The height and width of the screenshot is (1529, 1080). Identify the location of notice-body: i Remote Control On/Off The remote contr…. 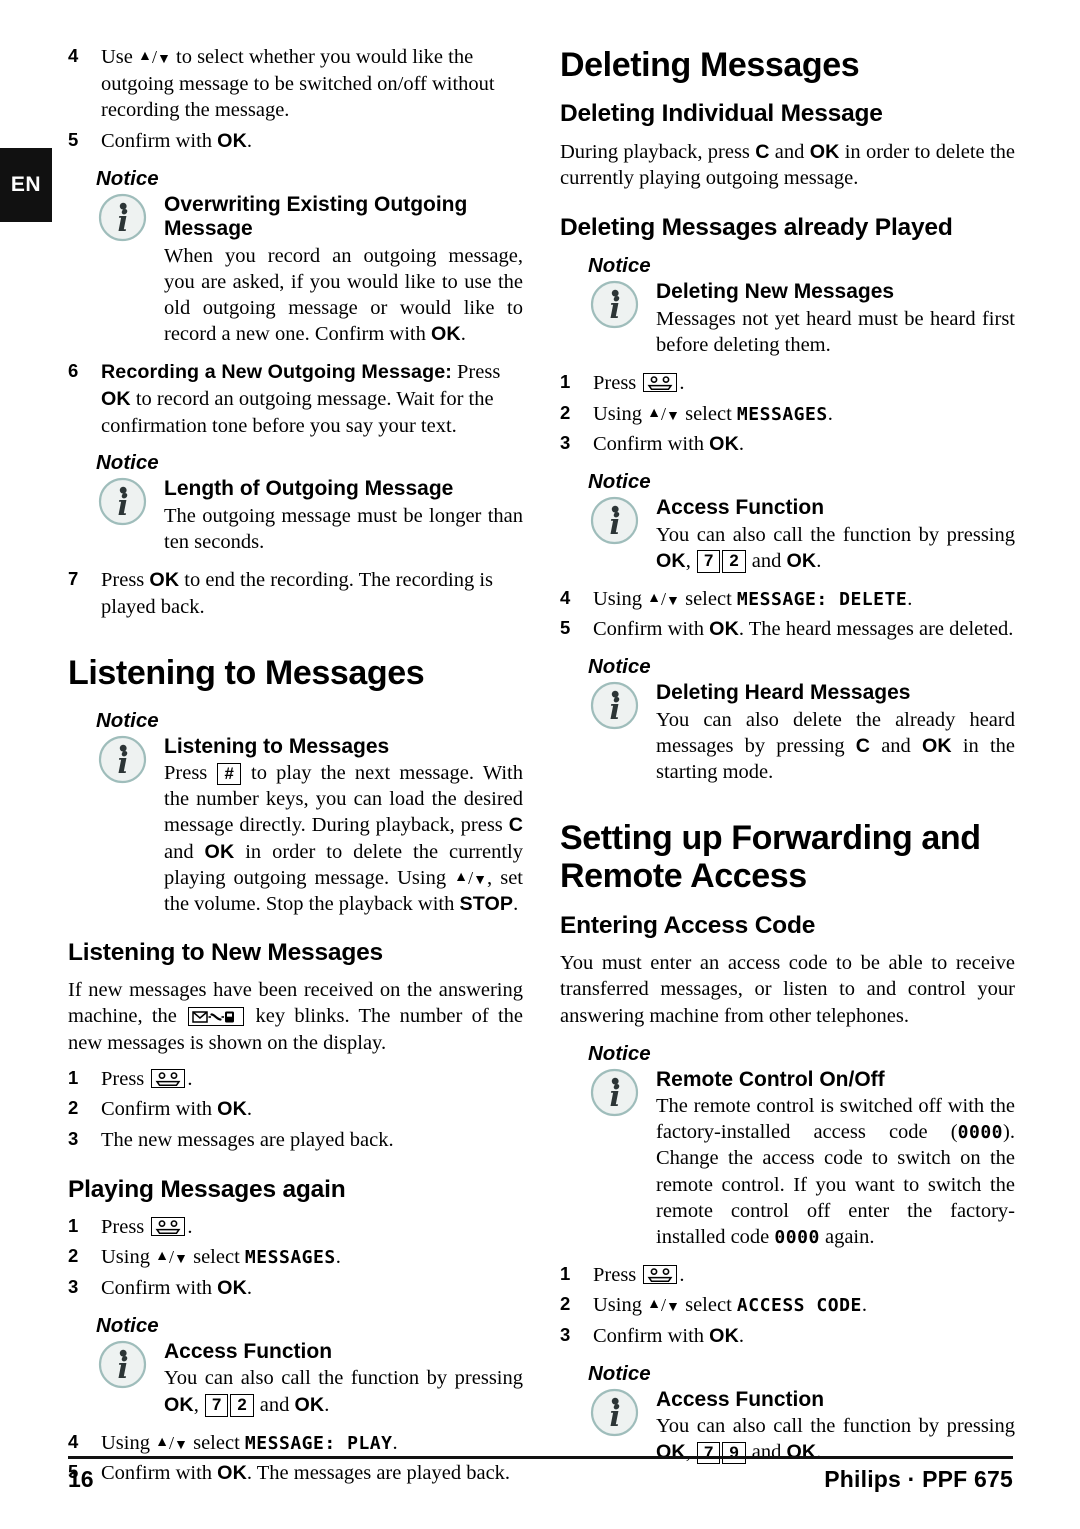
(787, 1159).